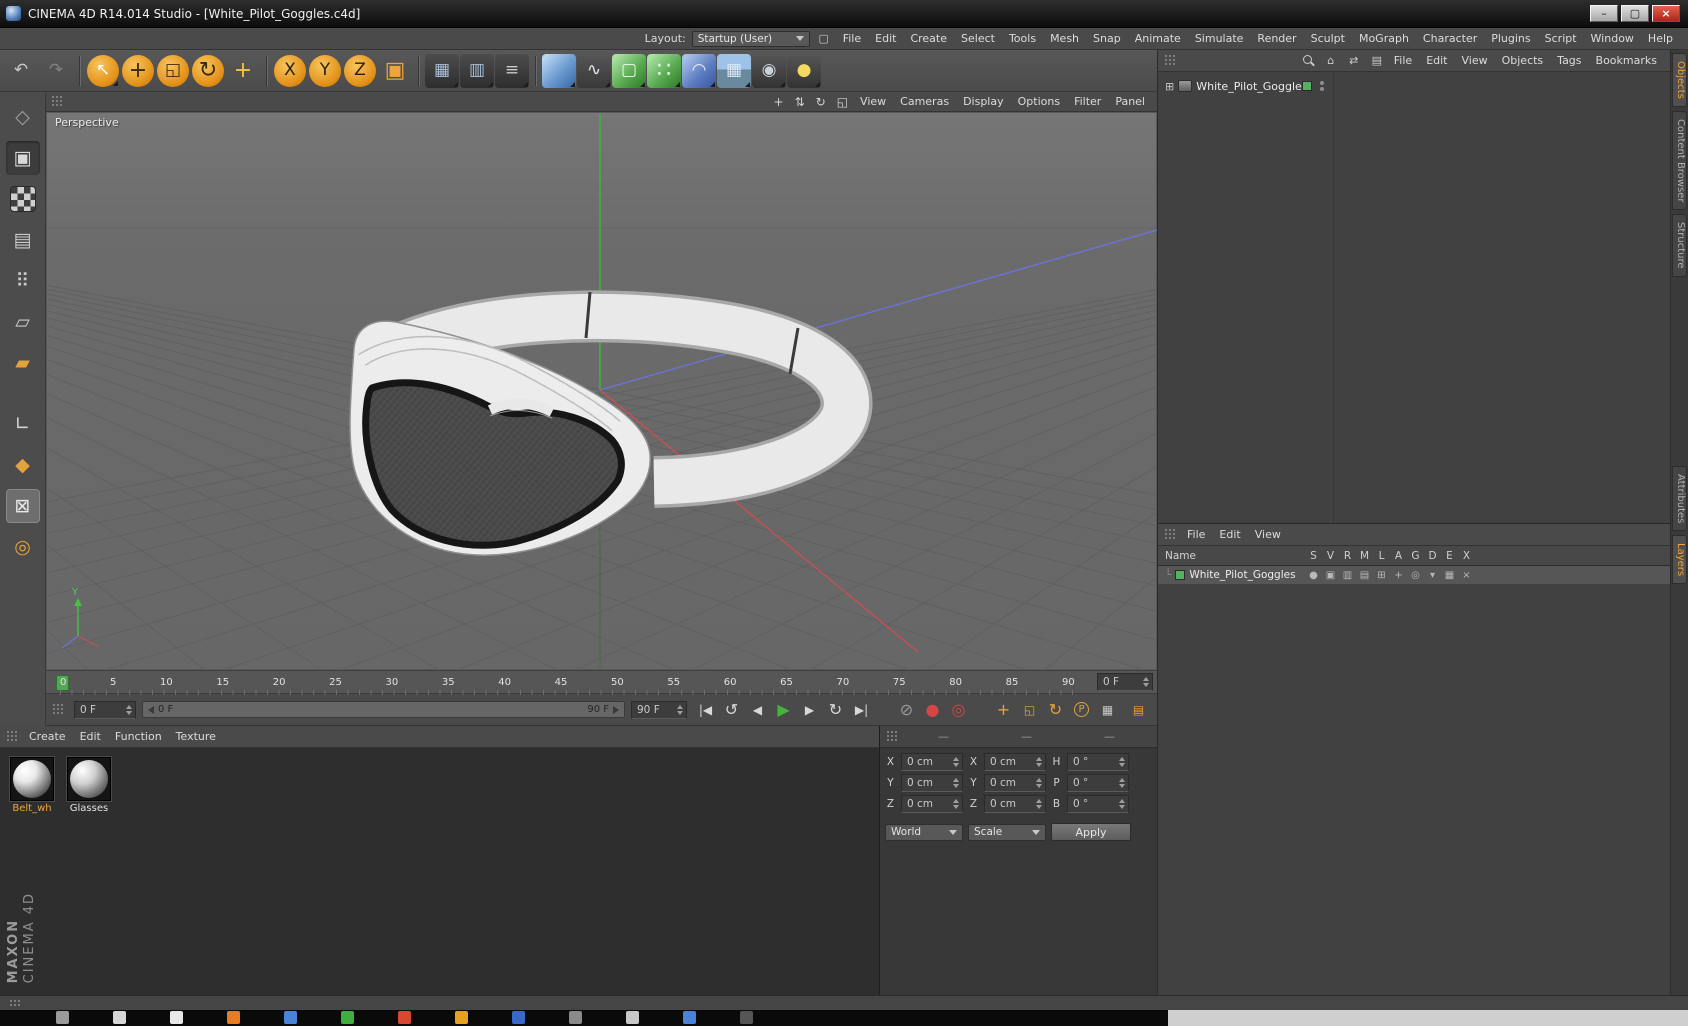 The image size is (1688, 1026). I want to click on layer-tag-icon: +, so click(1398, 575).